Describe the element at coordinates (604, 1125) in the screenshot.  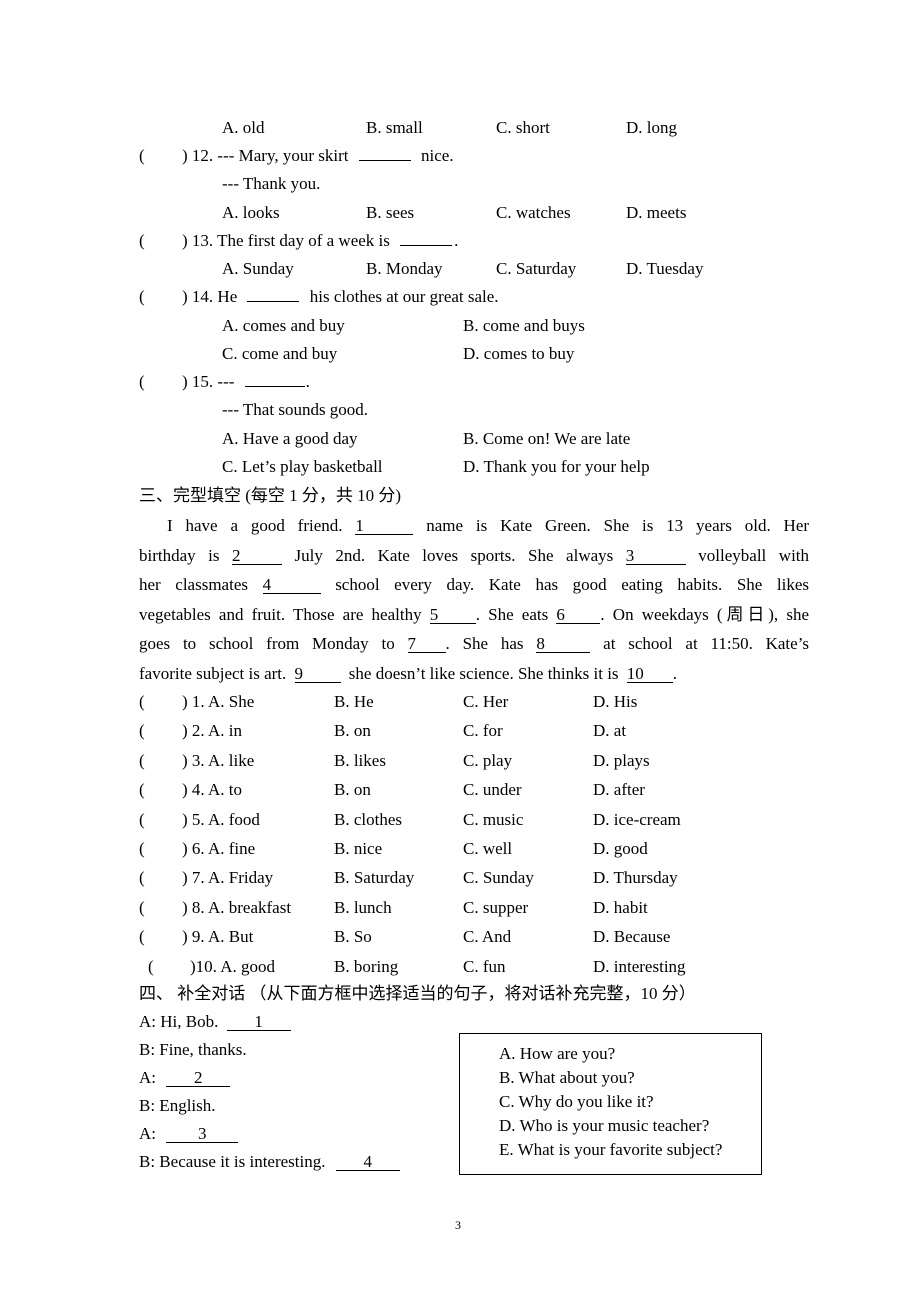
I see `box-option-d: D. Who is your music teacher?` at that location.